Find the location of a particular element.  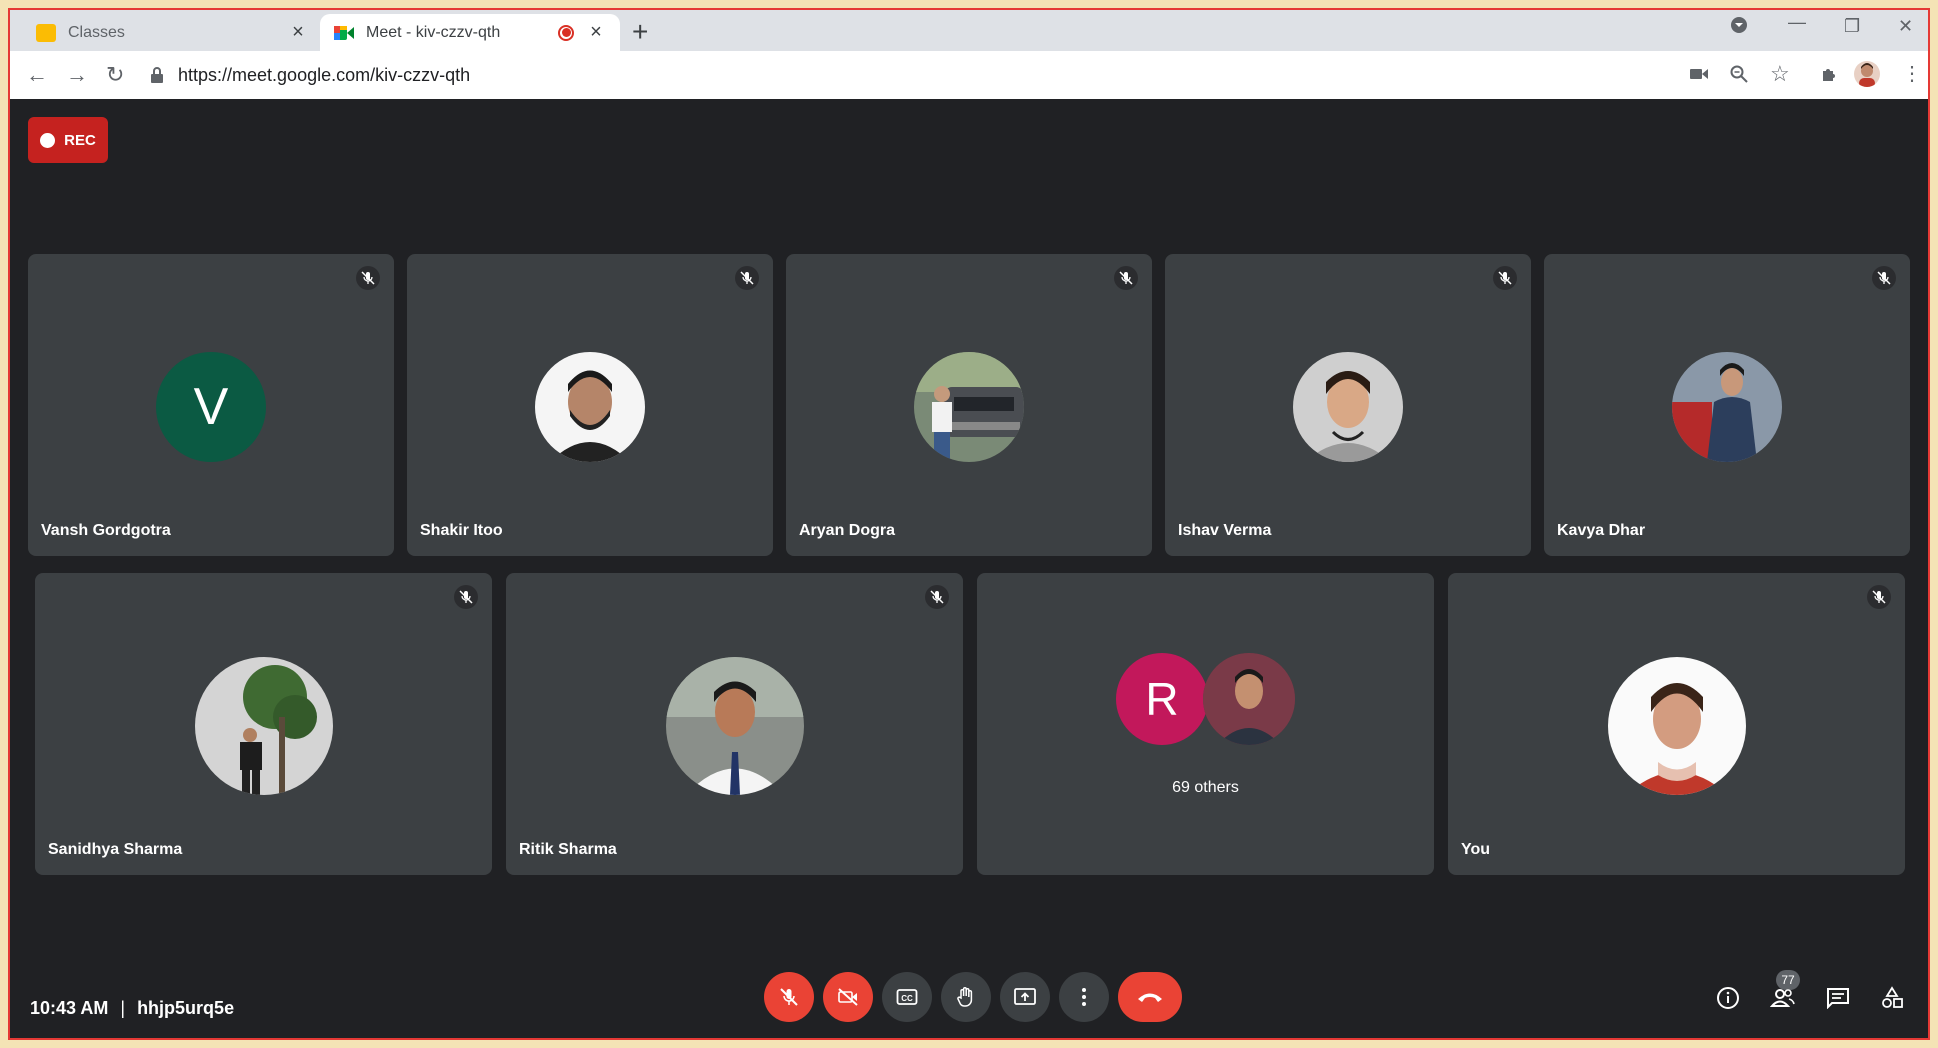

participant-name: Ishav Verma is located at coordinates (1225, 530).